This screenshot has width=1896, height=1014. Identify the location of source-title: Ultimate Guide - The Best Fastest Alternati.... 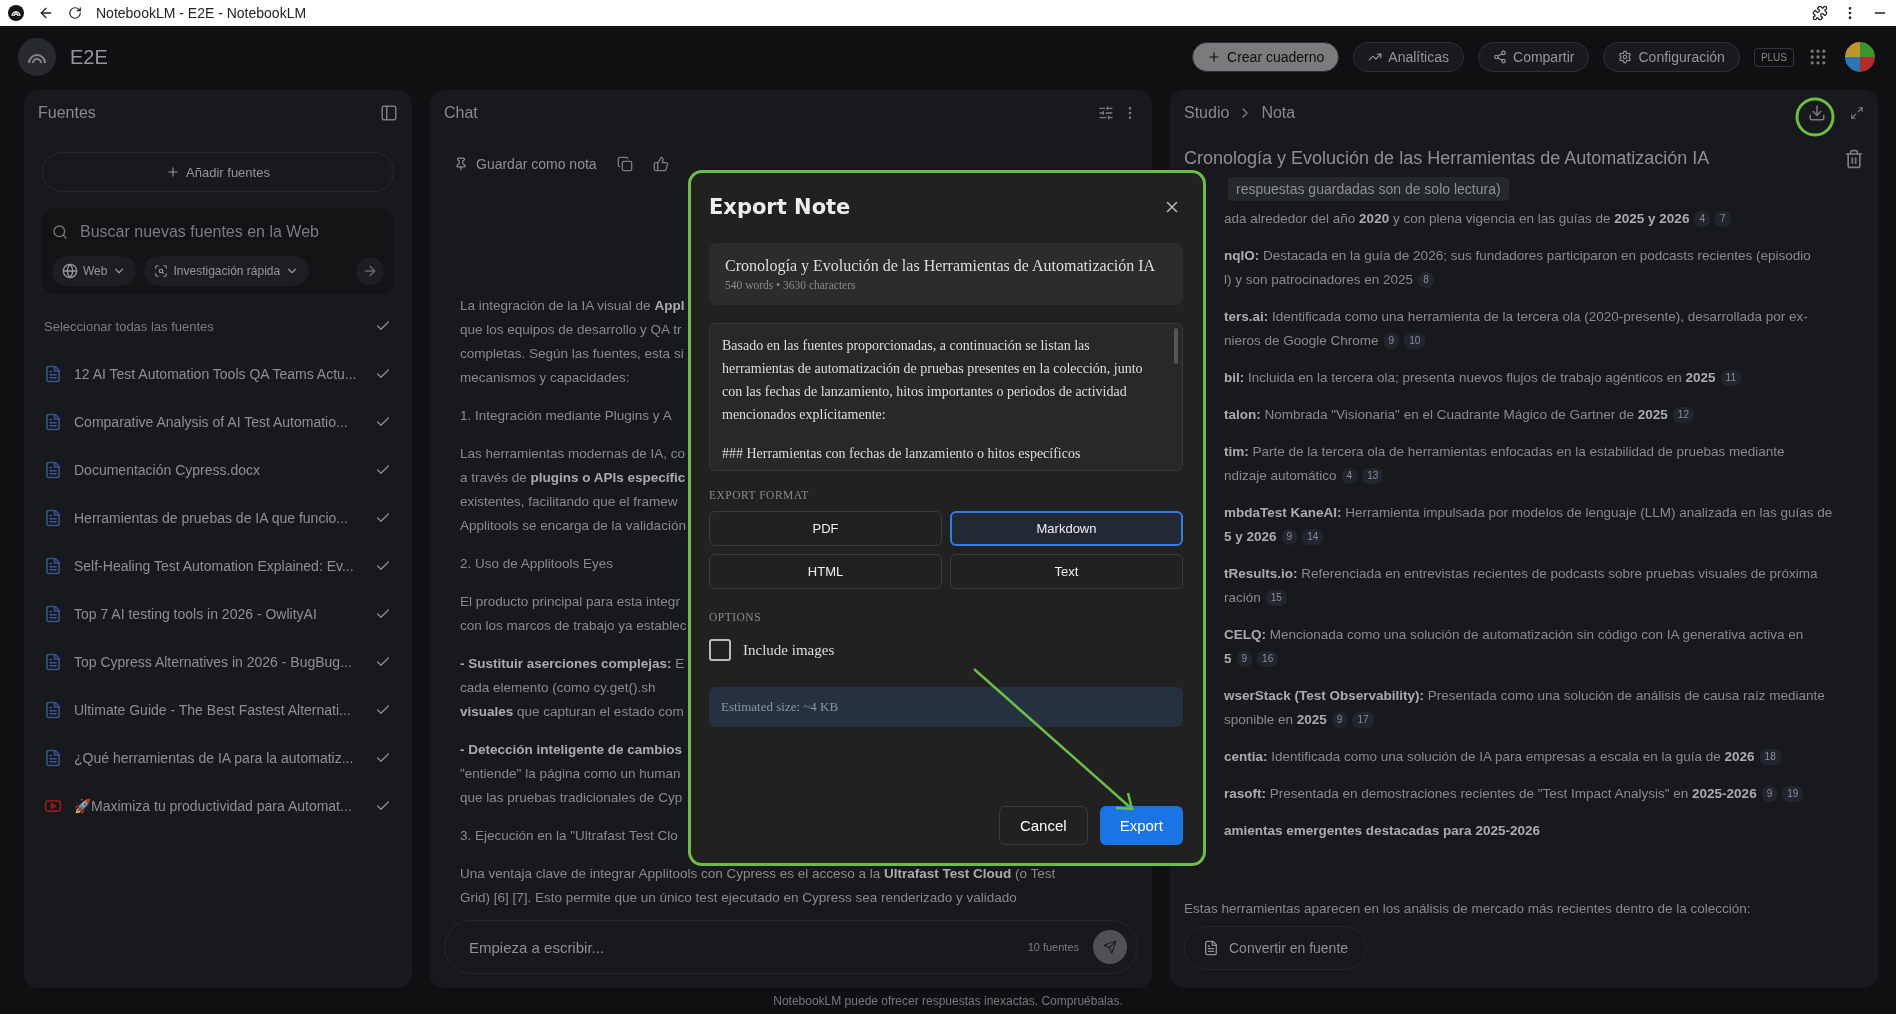
(218, 710).